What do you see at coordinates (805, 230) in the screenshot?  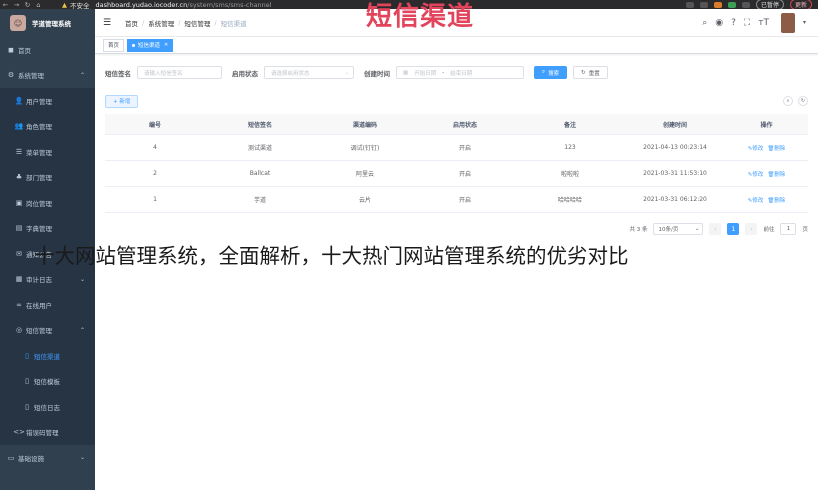 I see `page-unit: 页` at bounding box center [805, 230].